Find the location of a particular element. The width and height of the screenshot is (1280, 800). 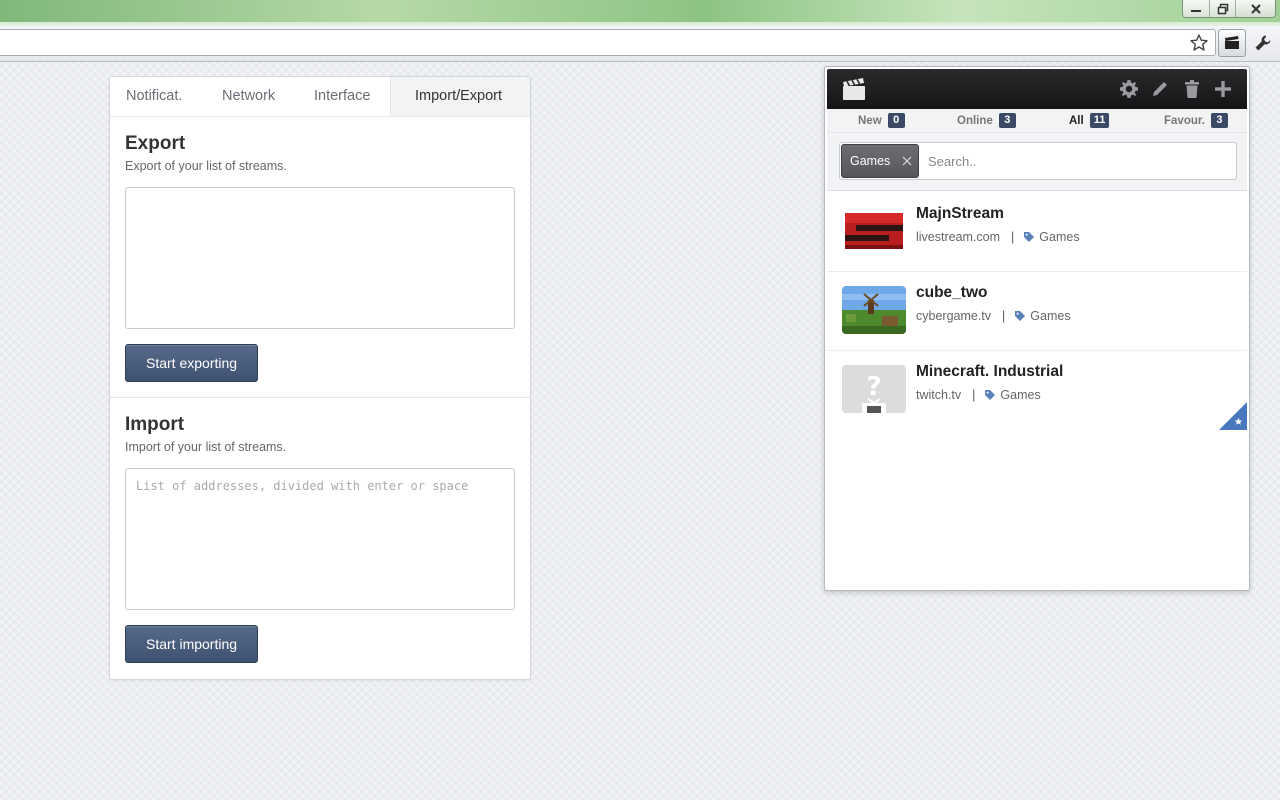

tag-filter-chip: Games is located at coordinates (880, 161).